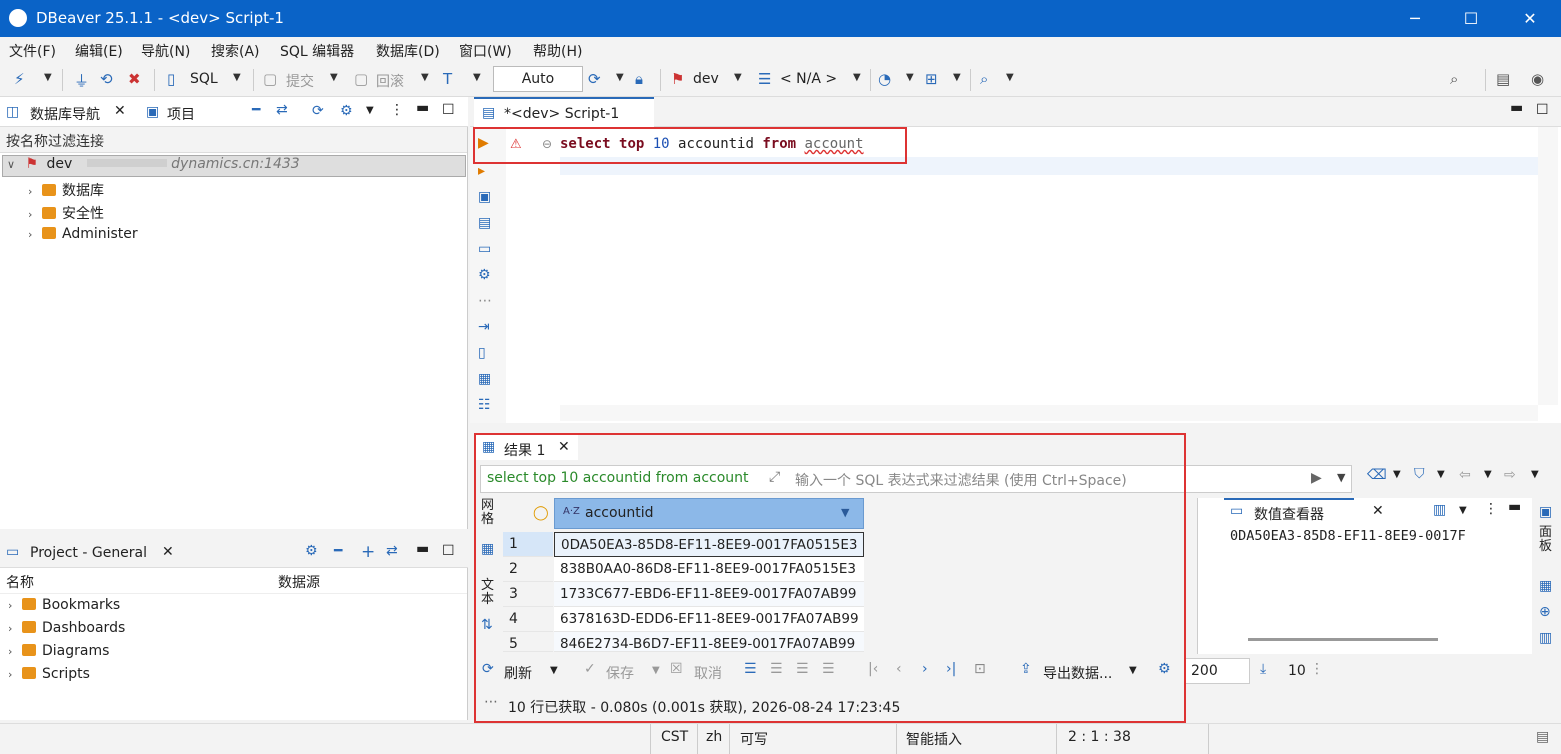  What do you see at coordinates (808, 79) in the screenshot?
I see `active-schema: < N/A >` at bounding box center [808, 79].